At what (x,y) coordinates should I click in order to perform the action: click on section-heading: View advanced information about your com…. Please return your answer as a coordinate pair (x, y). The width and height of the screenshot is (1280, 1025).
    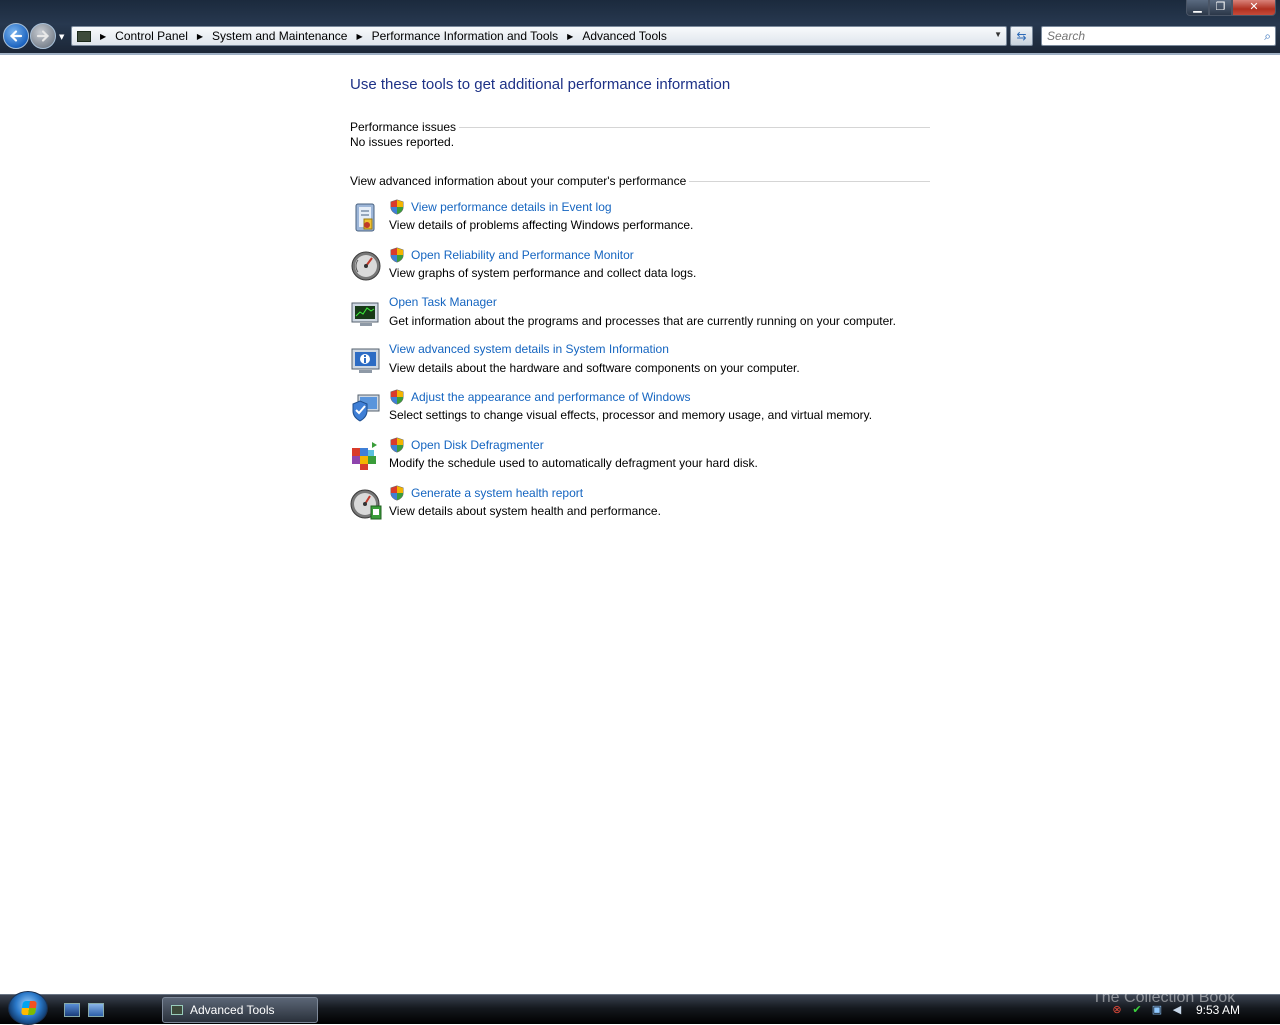
    Looking at the image, I should click on (518, 181).